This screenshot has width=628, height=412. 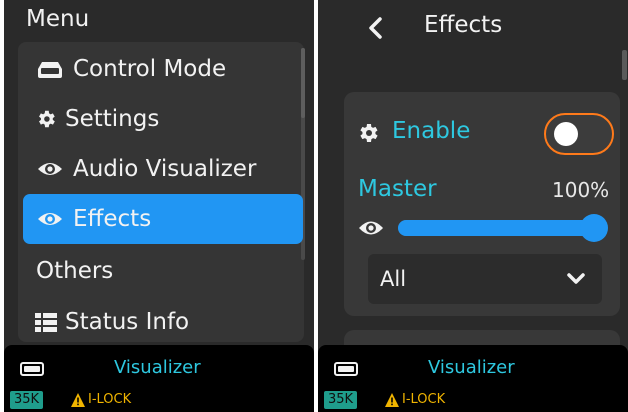 I want to click on menu-item-audio-visualizer: Audio Visualizer, so click(x=163, y=169).